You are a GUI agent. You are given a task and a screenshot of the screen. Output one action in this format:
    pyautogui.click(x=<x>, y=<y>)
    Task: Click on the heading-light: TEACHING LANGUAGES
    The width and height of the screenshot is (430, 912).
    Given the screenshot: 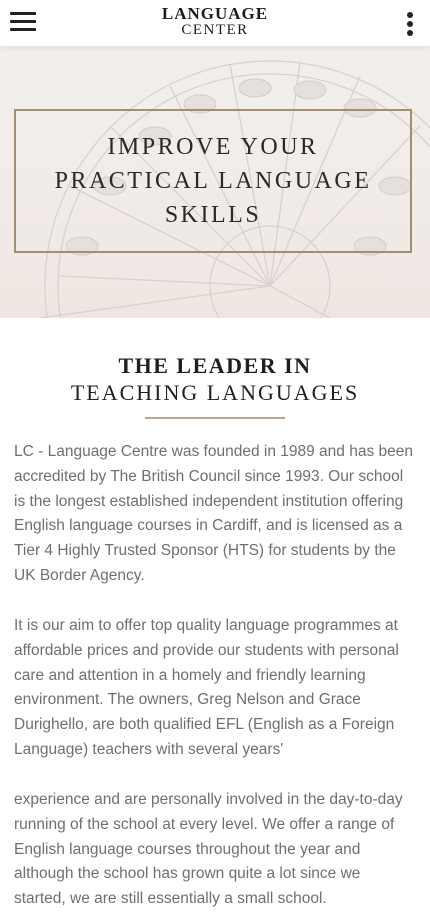 What is the action you would take?
    pyautogui.click(x=215, y=392)
    